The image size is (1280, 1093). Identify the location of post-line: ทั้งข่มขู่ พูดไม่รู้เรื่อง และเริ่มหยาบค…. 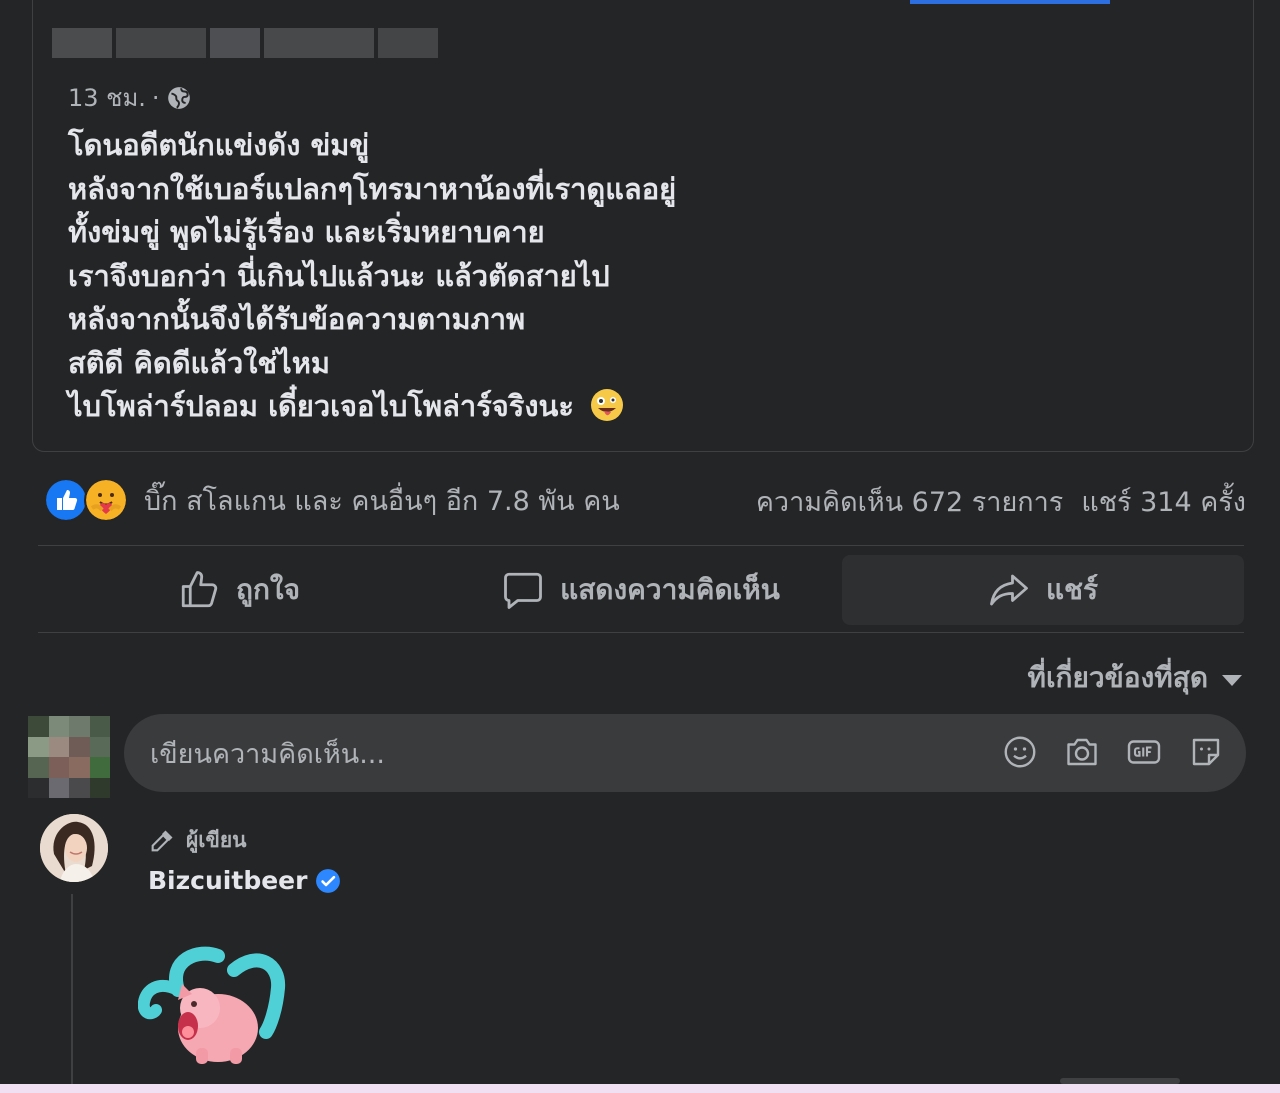
(306, 232).